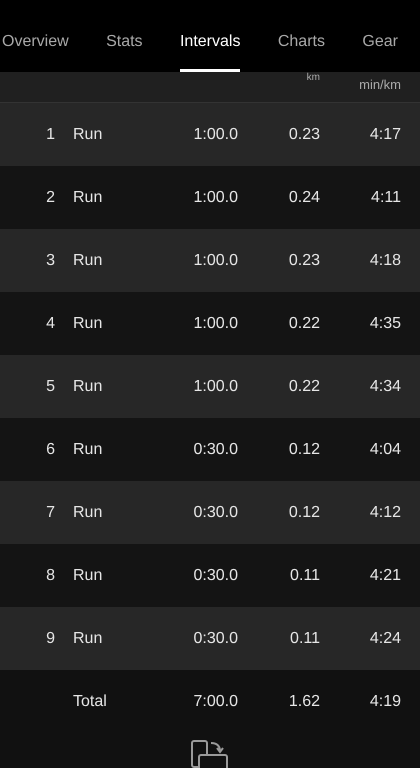  Describe the element at coordinates (385, 197) in the screenshot. I see `interval-pace: 4:11` at that location.